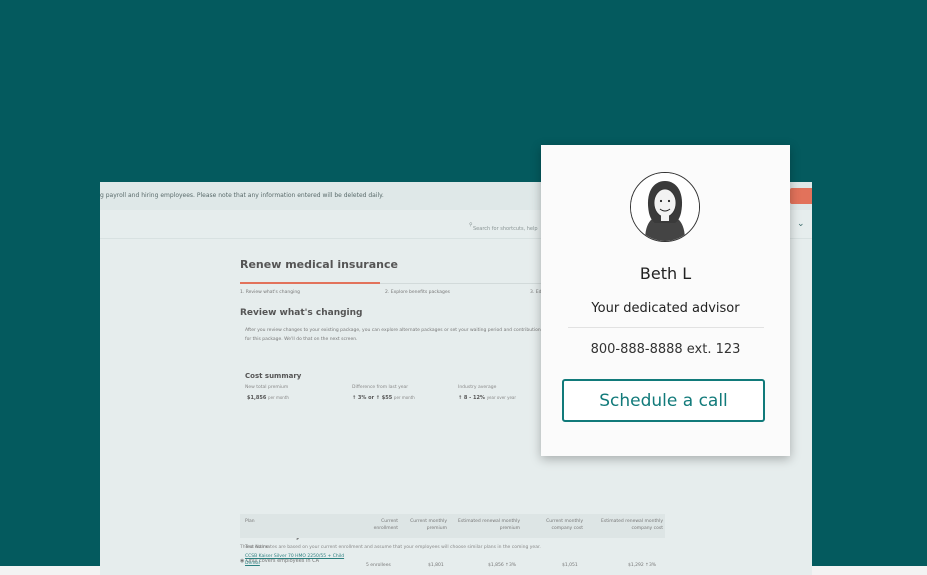  Describe the element at coordinates (564, 525) in the screenshot. I see `col-company-cost: Current monthly company cost` at that location.